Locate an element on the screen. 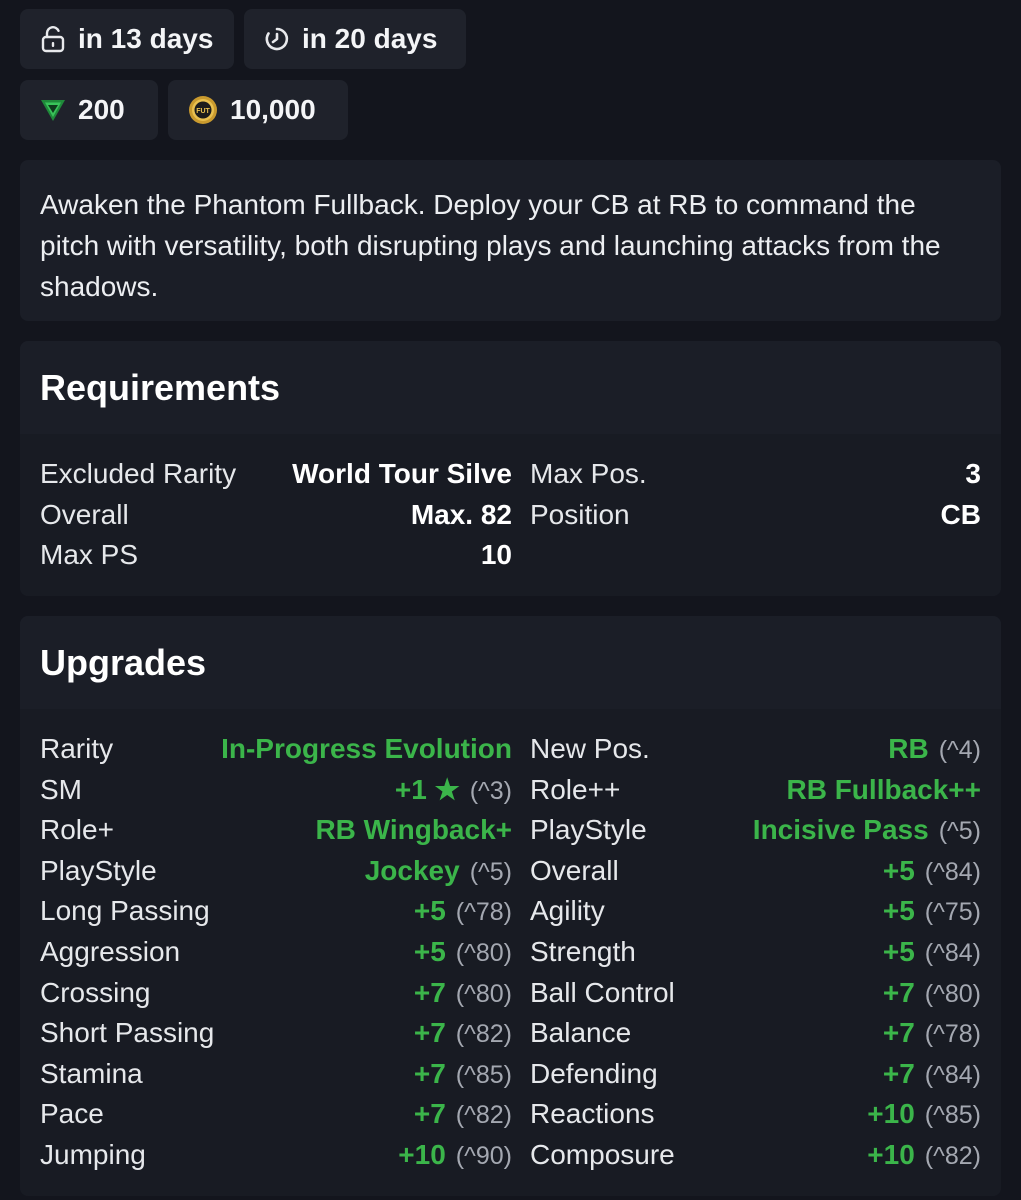  upgrade-value: RB Fullback++ is located at coordinates (883, 789).